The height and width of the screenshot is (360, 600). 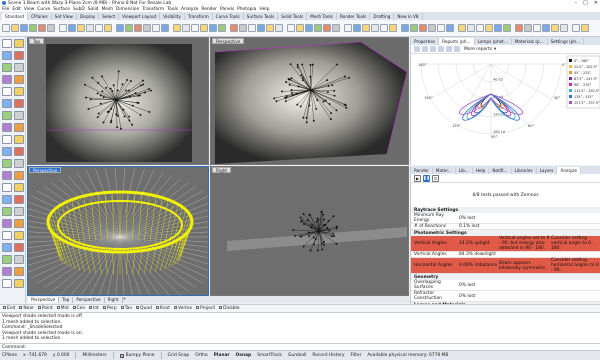 What do you see at coordinates (172, 9) in the screenshot?
I see `menu-item-tools: Tools` at bounding box center [172, 9].